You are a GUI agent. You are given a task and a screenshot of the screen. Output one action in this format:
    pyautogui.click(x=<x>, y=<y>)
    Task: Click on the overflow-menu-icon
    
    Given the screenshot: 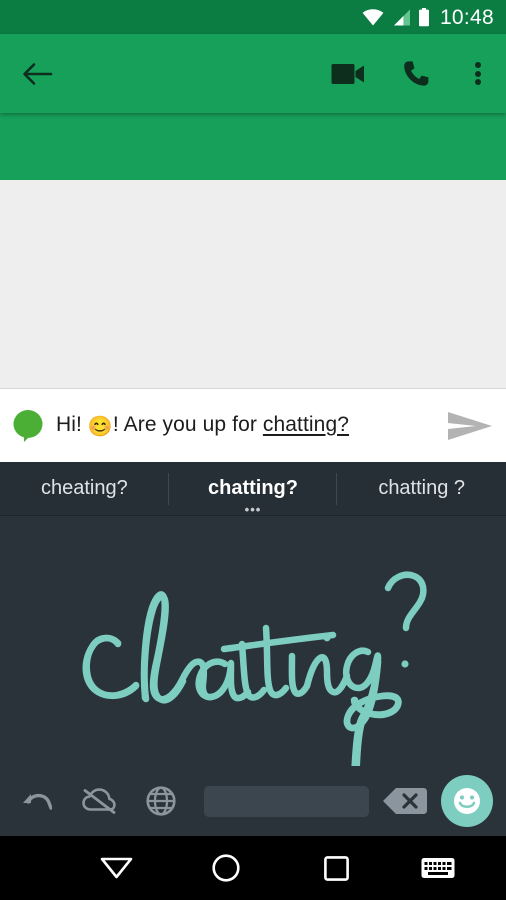 What is the action you would take?
    pyautogui.click(x=478, y=74)
    